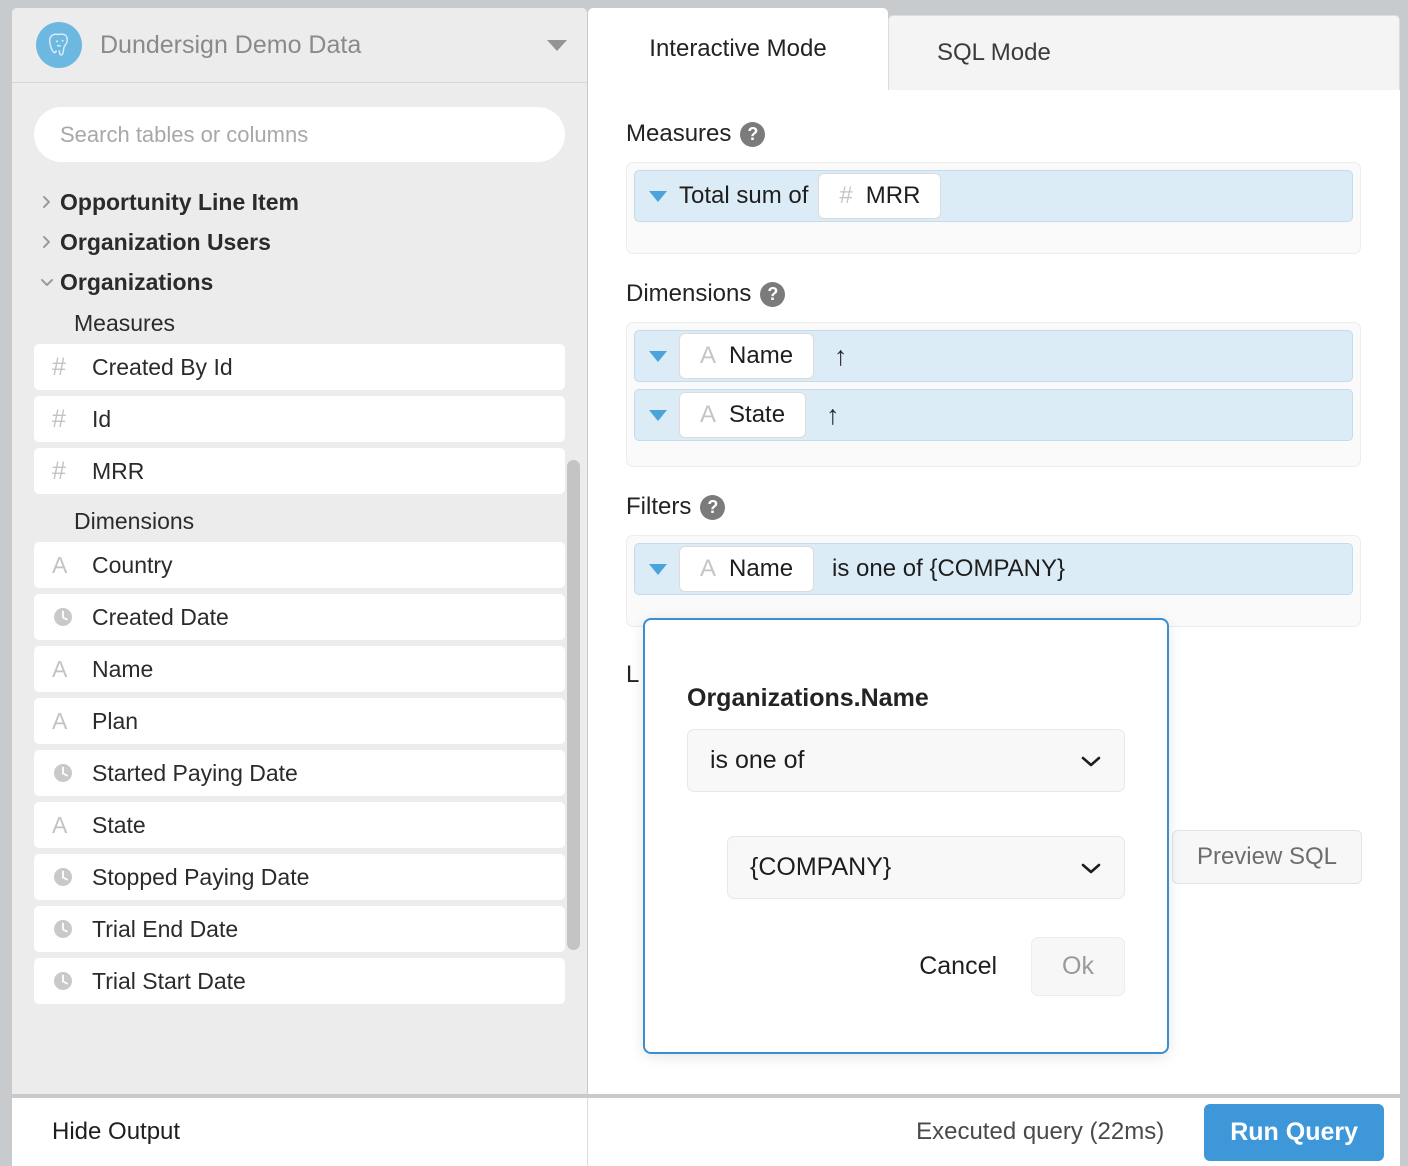 The image size is (1408, 1166). What do you see at coordinates (926, 867) in the screenshot?
I see `filter-value-select: {COMPANY}` at bounding box center [926, 867].